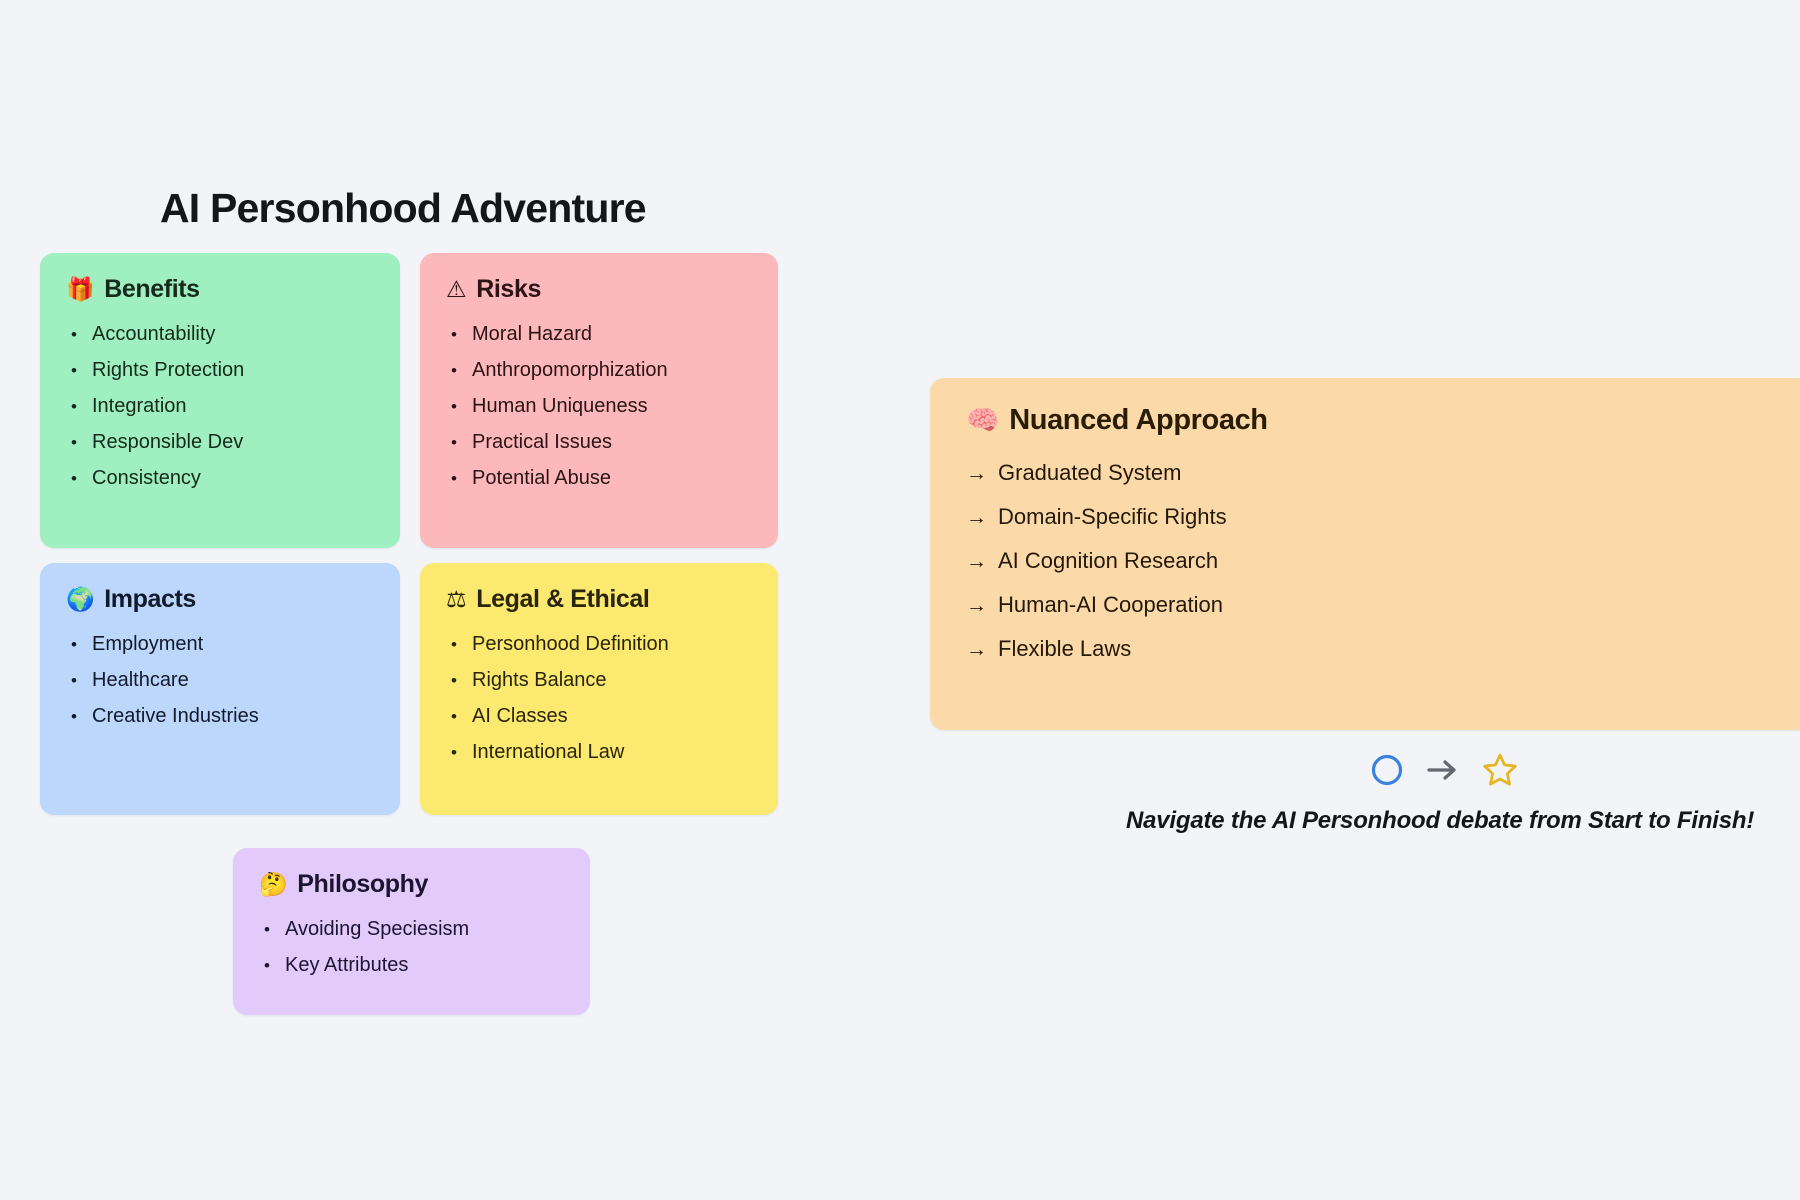  I want to click on list-item: • Rights Balance, so click(599, 680).